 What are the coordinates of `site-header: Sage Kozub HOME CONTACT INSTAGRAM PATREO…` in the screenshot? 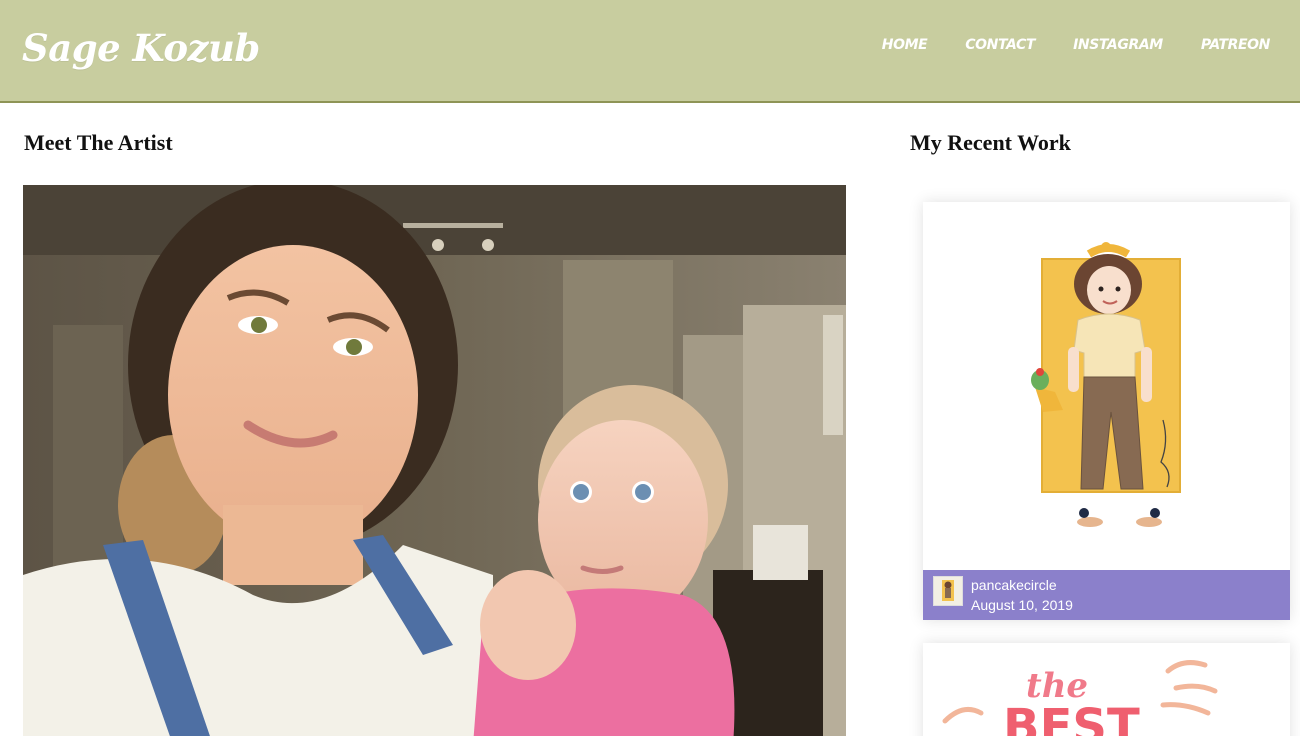 It's located at (650, 51).